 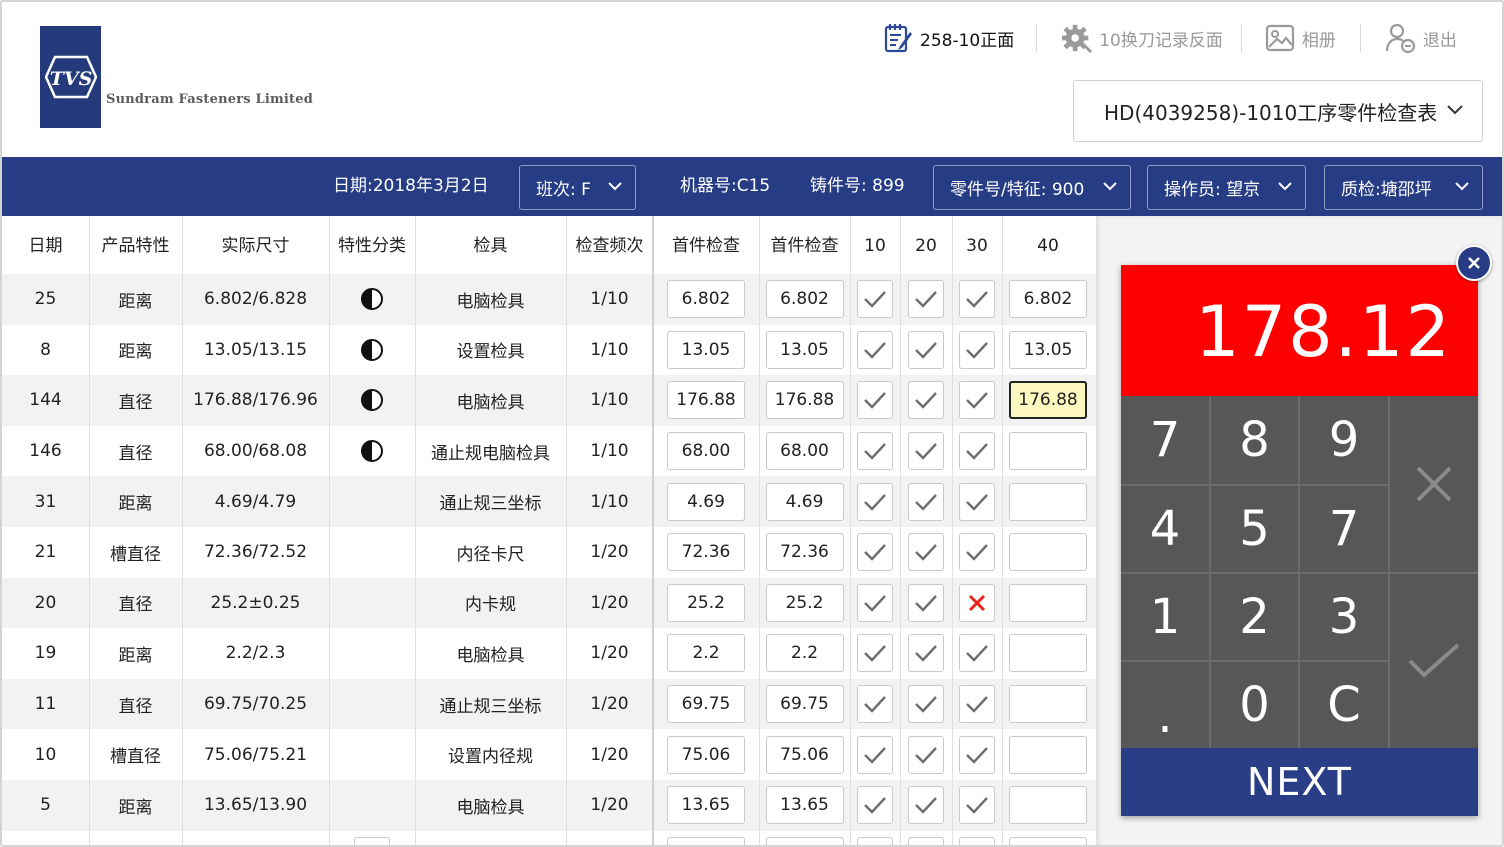 What do you see at coordinates (1254, 617) in the screenshot?
I see `key-digit: 2` at bounding box center [1254, 617].